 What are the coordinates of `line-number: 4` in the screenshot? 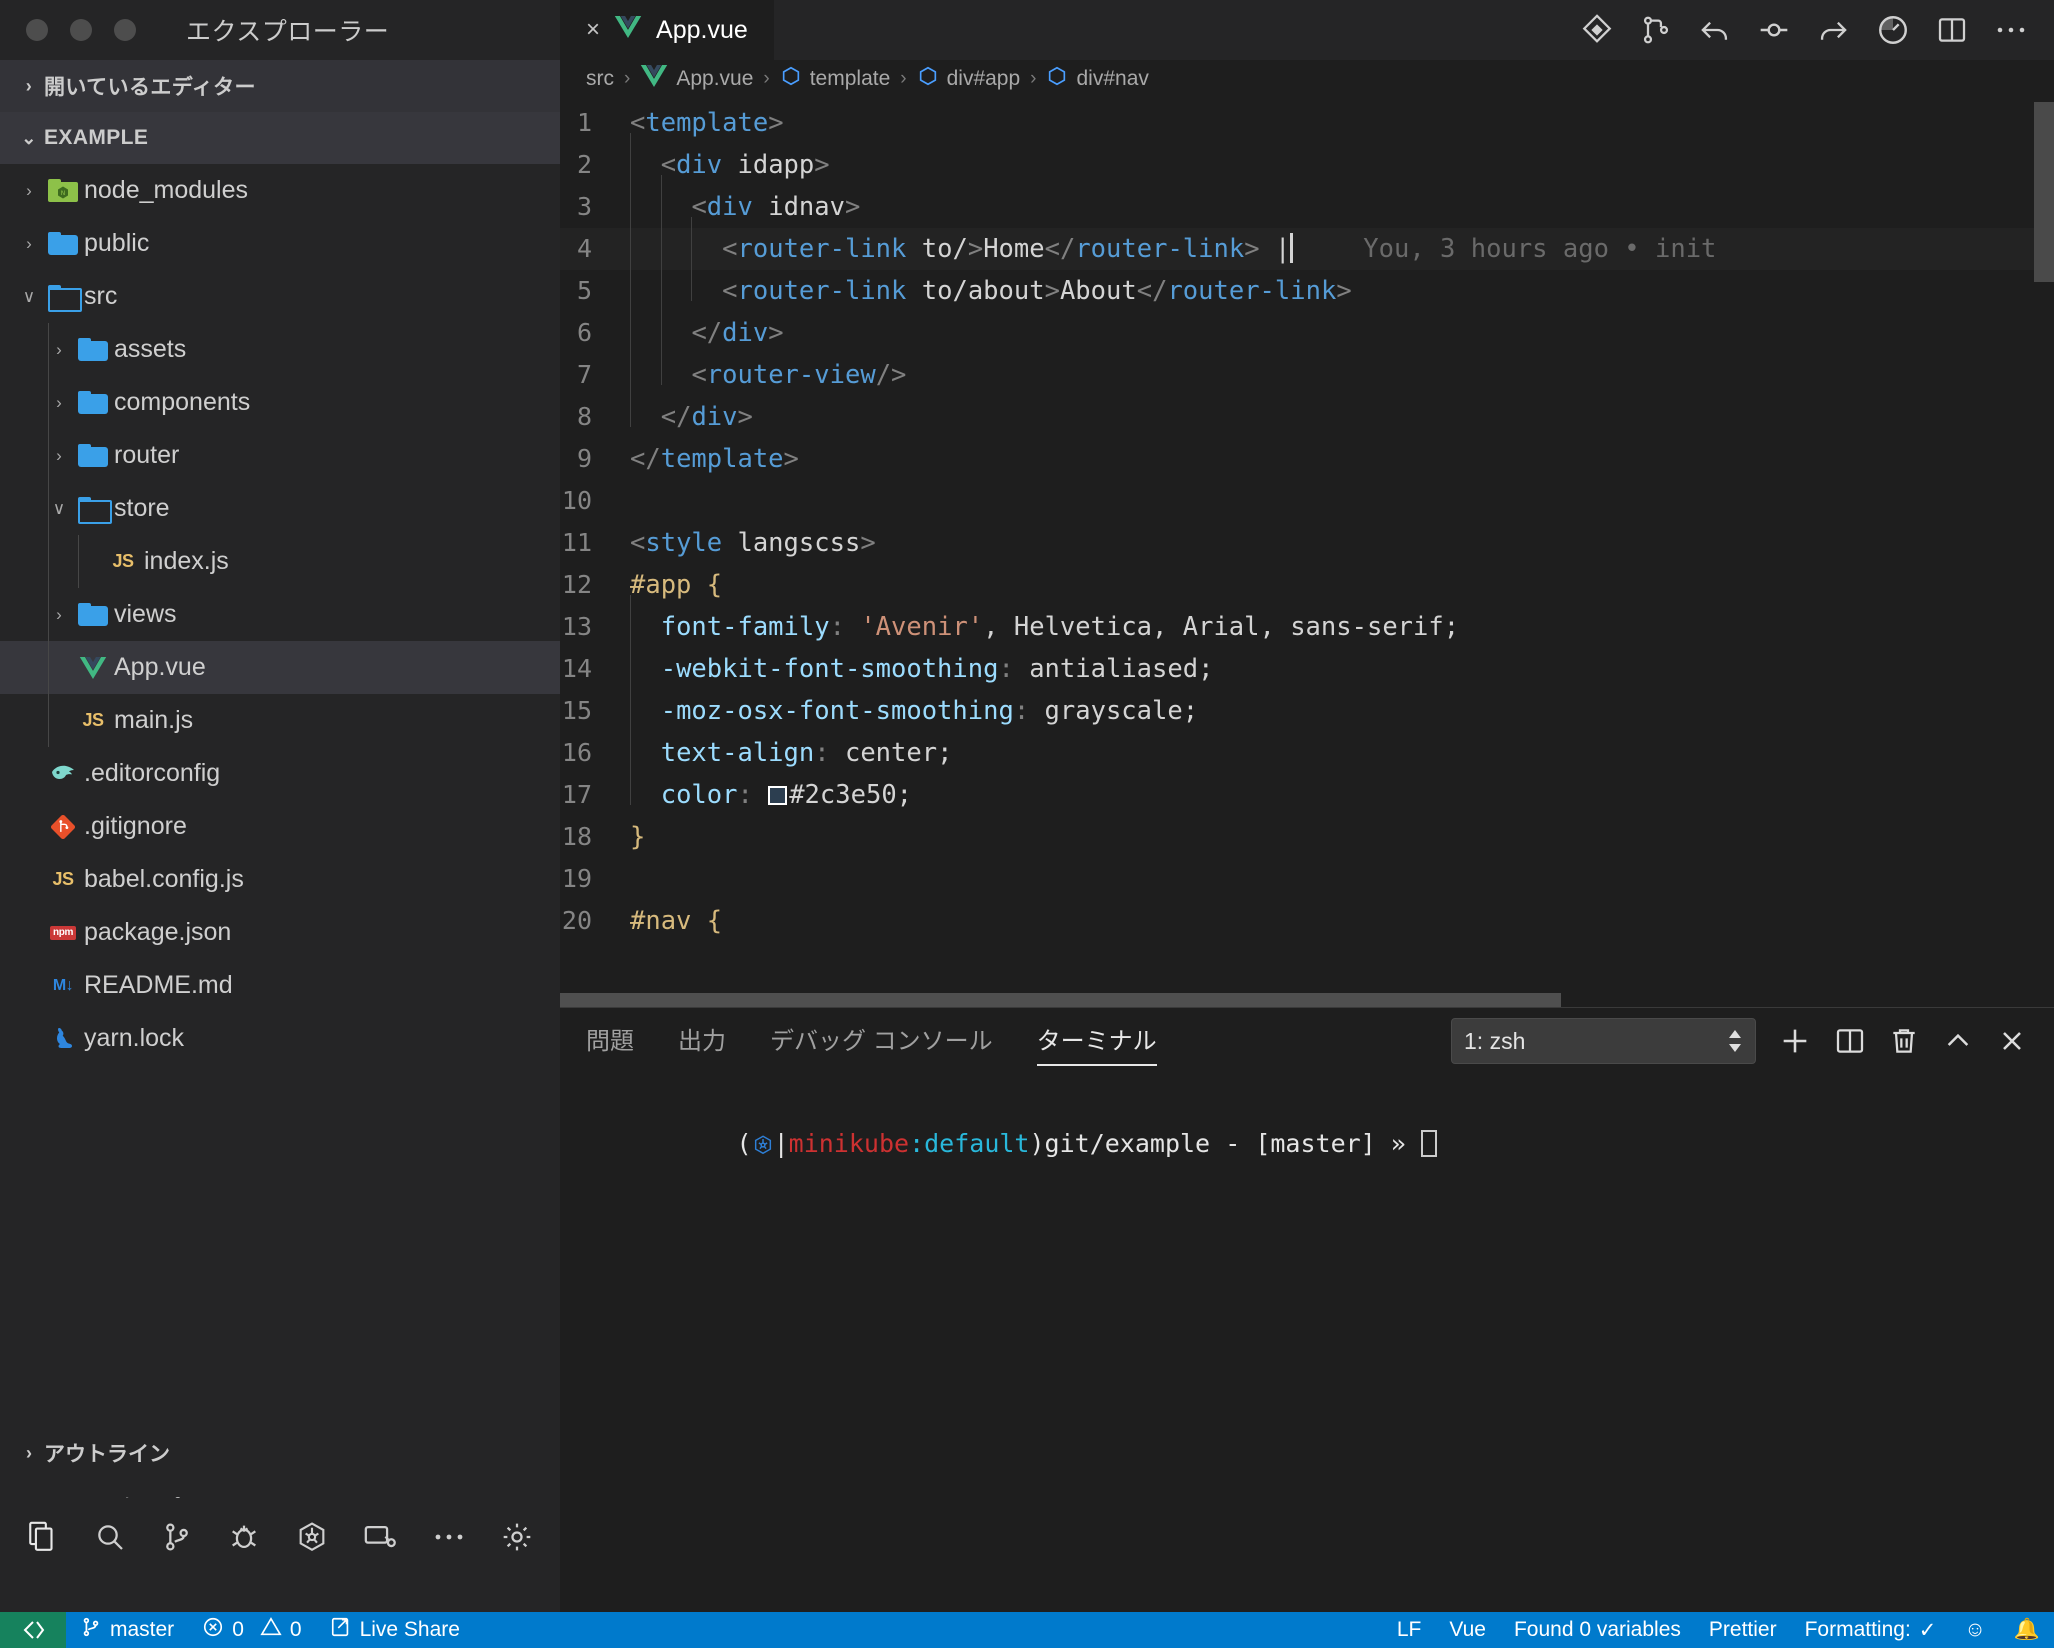 It's located at (584, 248).